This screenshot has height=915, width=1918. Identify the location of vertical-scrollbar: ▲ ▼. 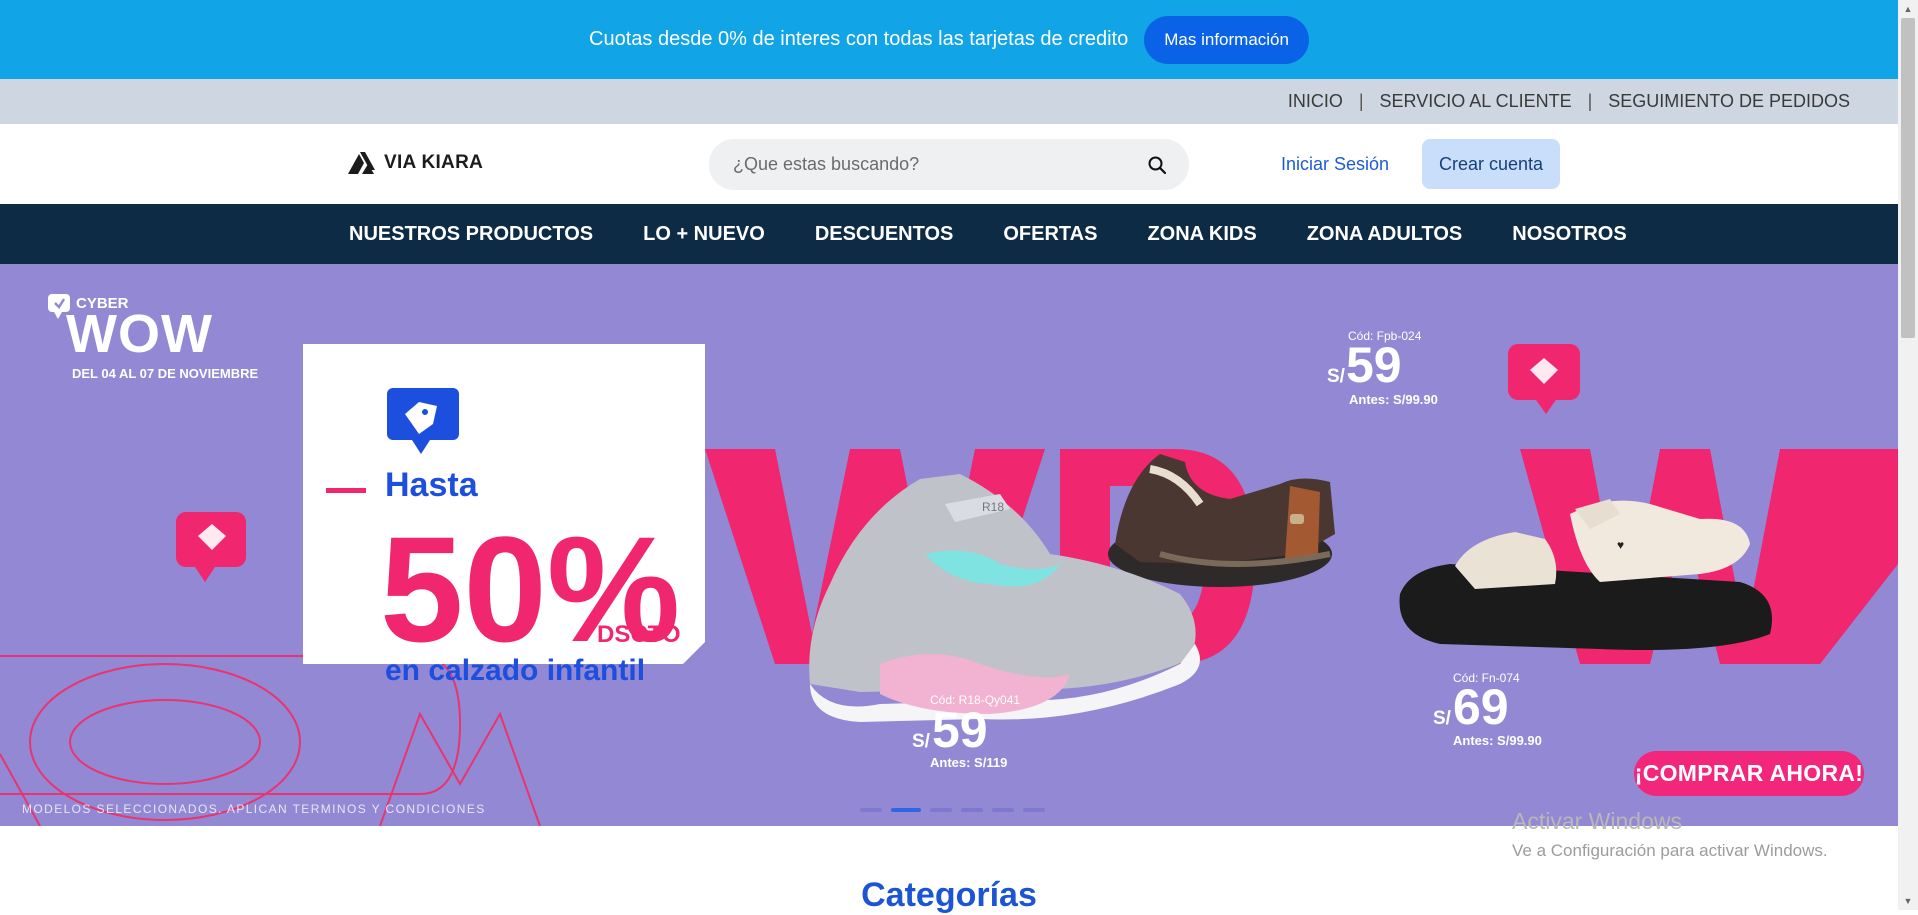
(1908, 455).